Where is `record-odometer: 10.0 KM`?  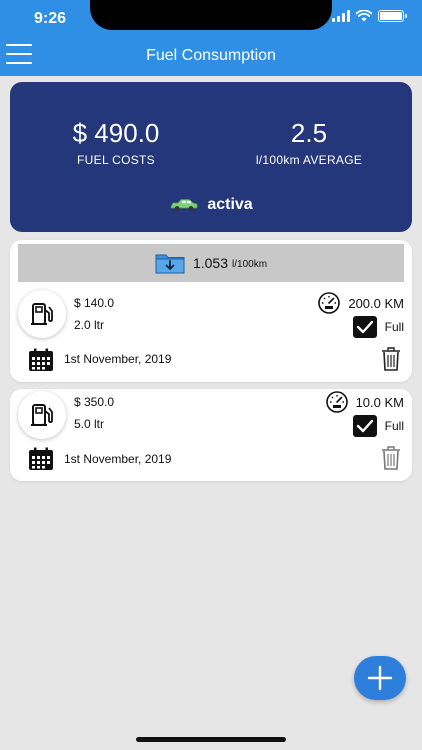 record-odometer: 10.0 KM is located at coordinates (364, 402).